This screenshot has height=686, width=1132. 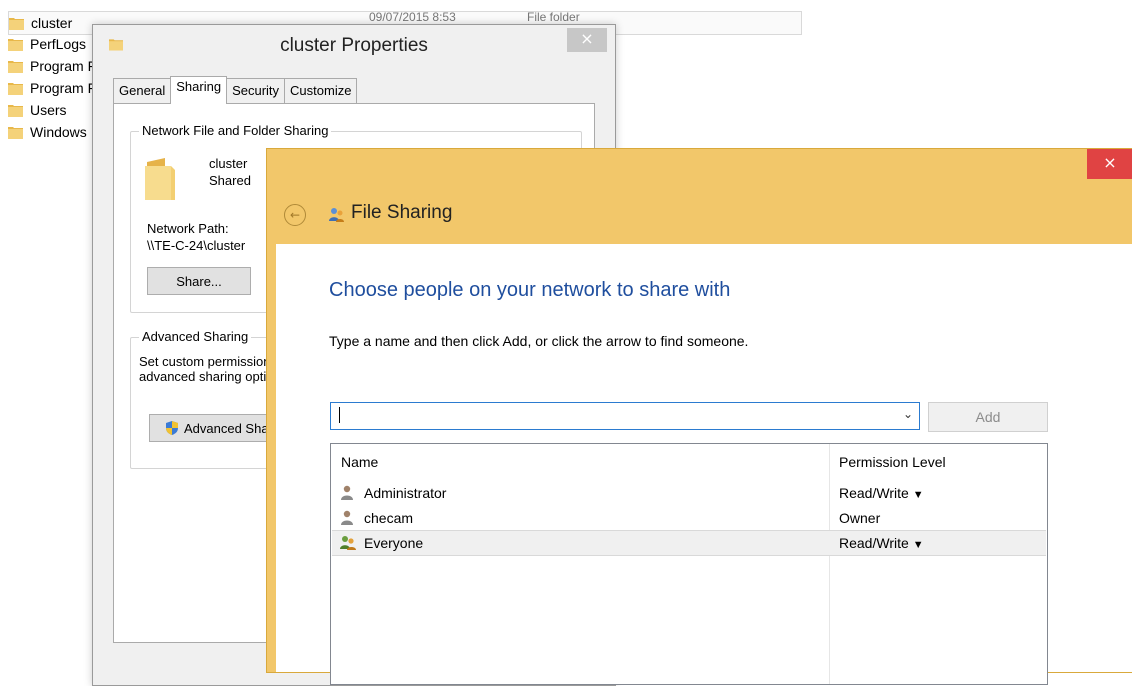 What do you see at coordinates (402, 212) in the screenshot?
I see `file-sharing-title: File Sharing` at bounding box center [402, 212].